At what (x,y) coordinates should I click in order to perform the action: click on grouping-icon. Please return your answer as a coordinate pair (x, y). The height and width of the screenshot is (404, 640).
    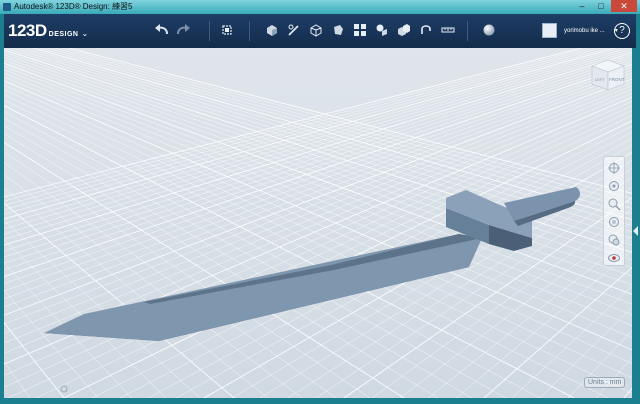
    Looking at the image, I should click on (382, 30).